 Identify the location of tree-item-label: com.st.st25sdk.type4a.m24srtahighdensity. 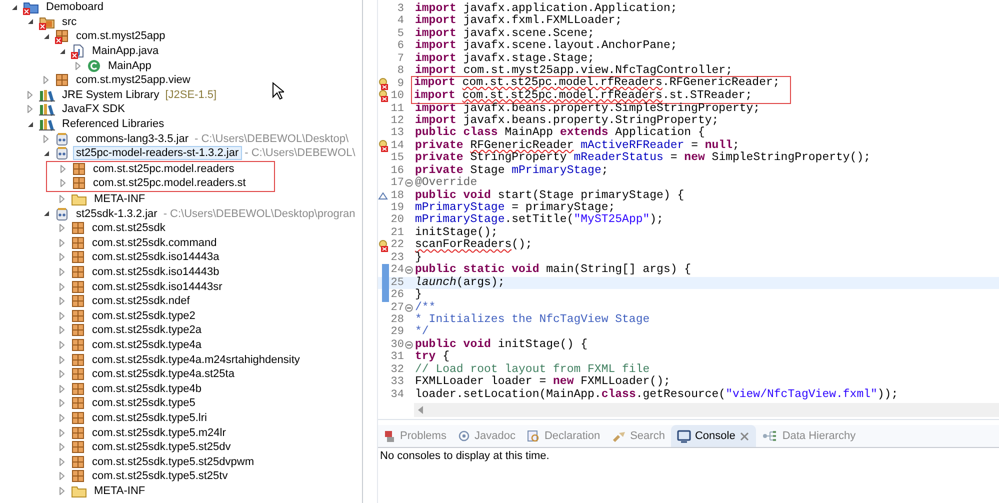
(196, 360).